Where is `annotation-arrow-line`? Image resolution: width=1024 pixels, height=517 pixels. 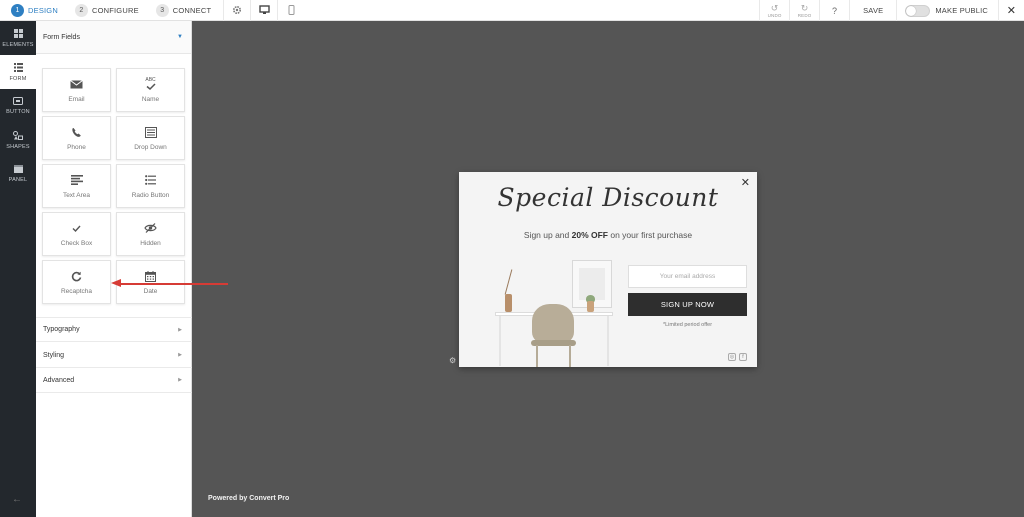 annotation-arrow-line is located at coordinates (174, 283).